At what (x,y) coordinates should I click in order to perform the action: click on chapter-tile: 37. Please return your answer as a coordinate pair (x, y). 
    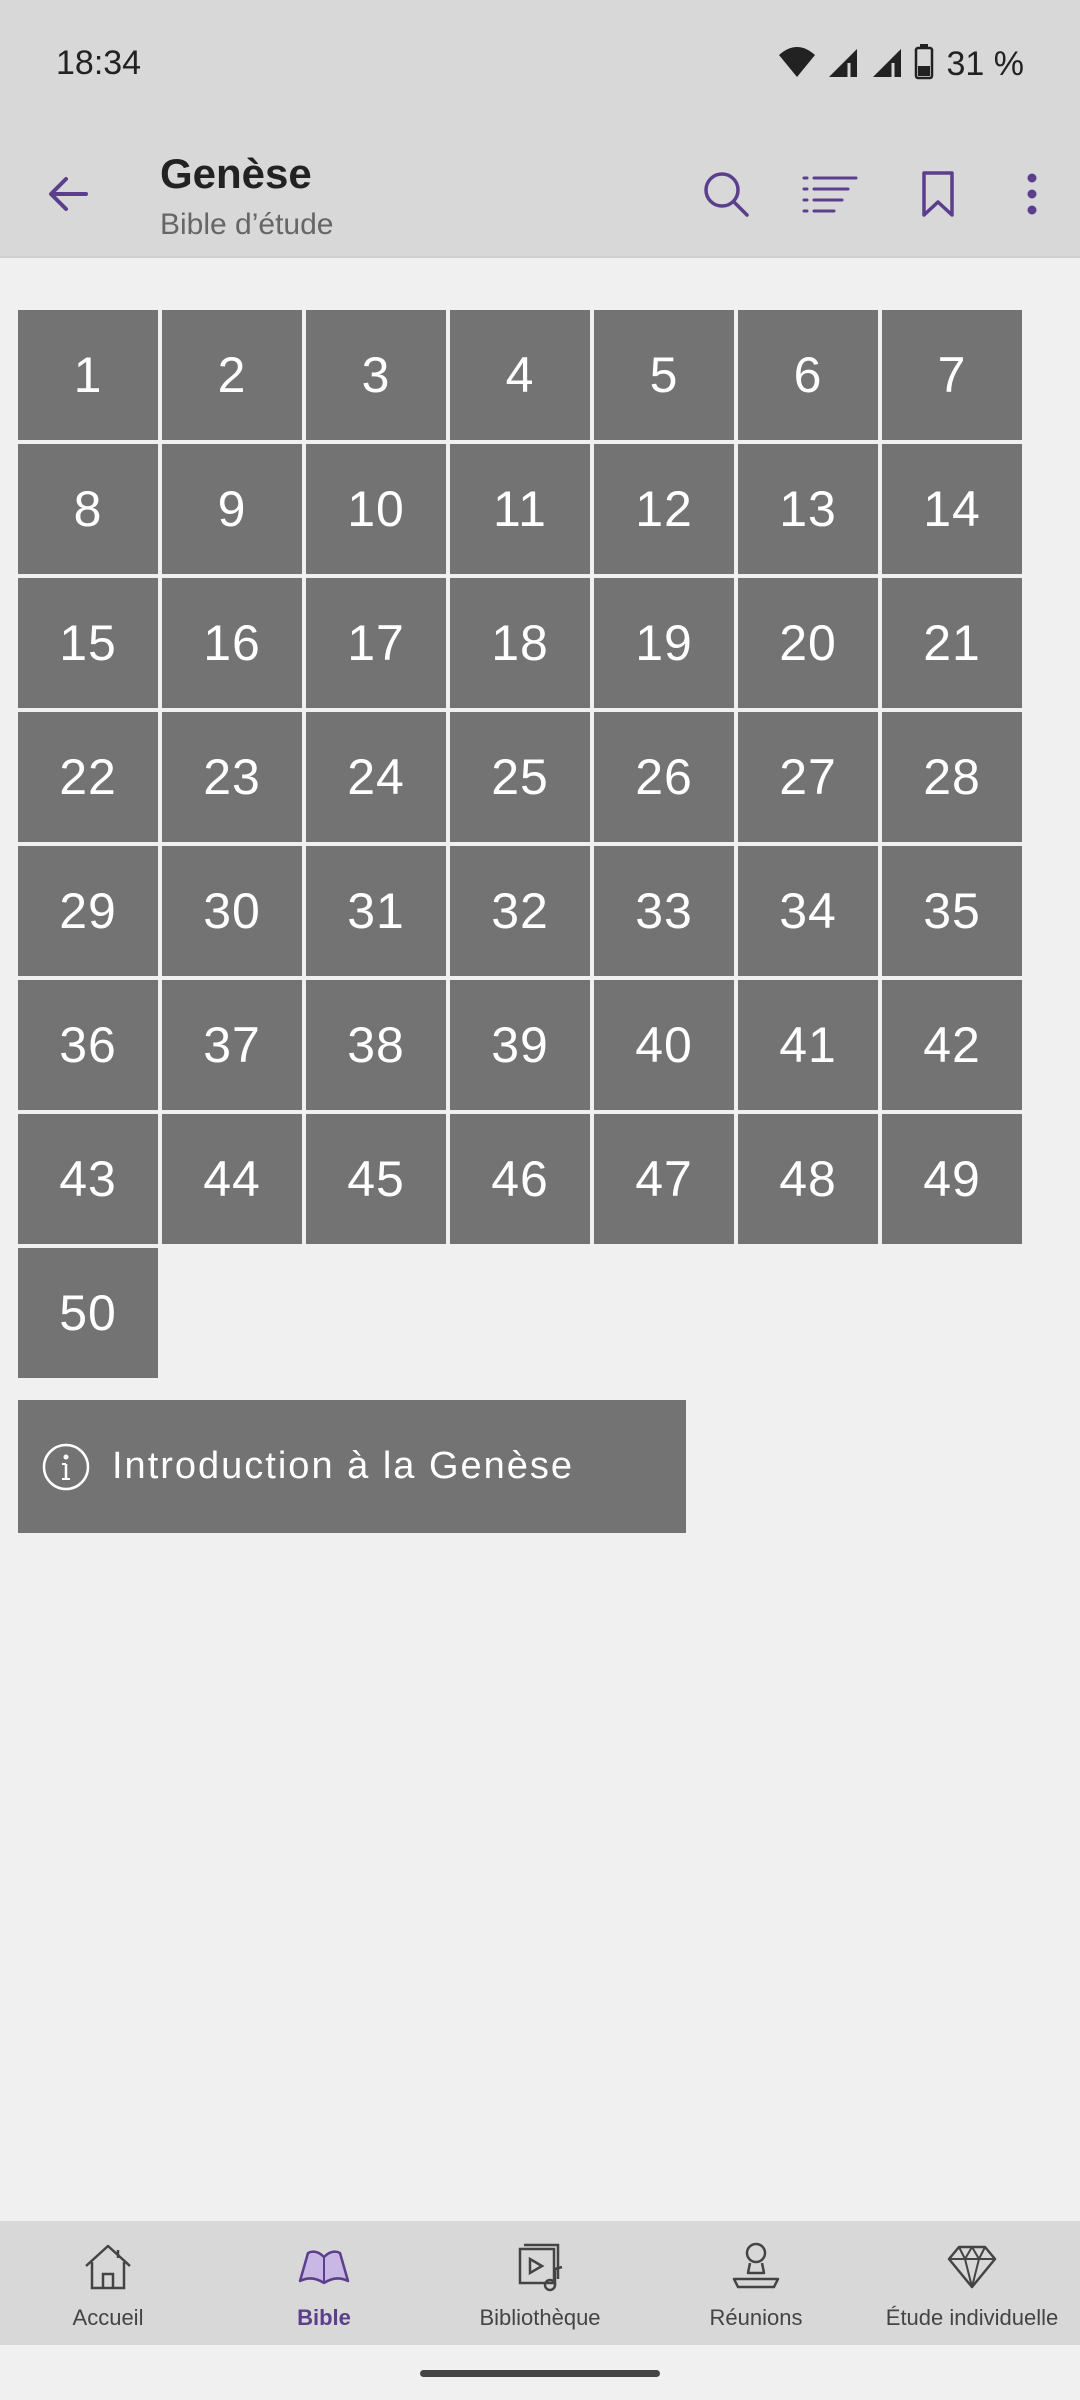
    Looking at the image, I should click on (232, 1045).